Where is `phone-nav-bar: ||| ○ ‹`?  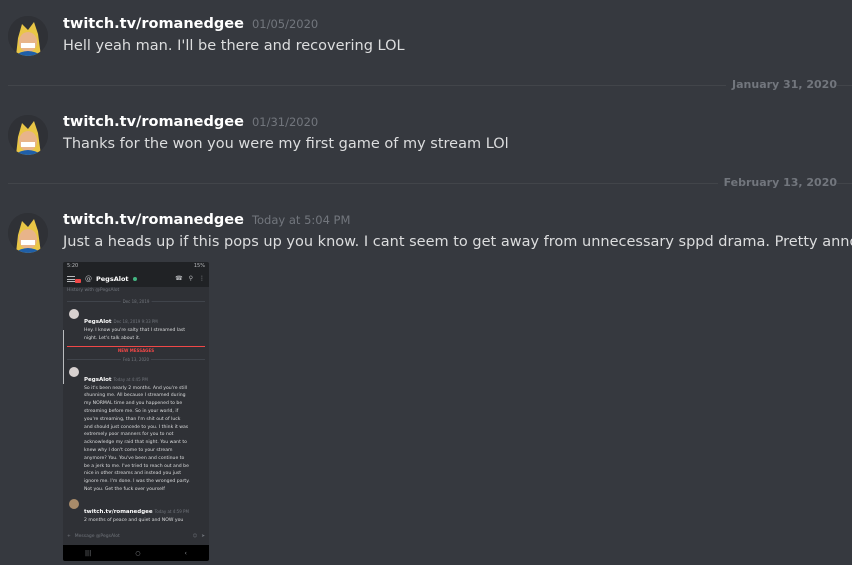 phone-nav-bar: ||| ○ ‹ is located at coordinates (136, 553).